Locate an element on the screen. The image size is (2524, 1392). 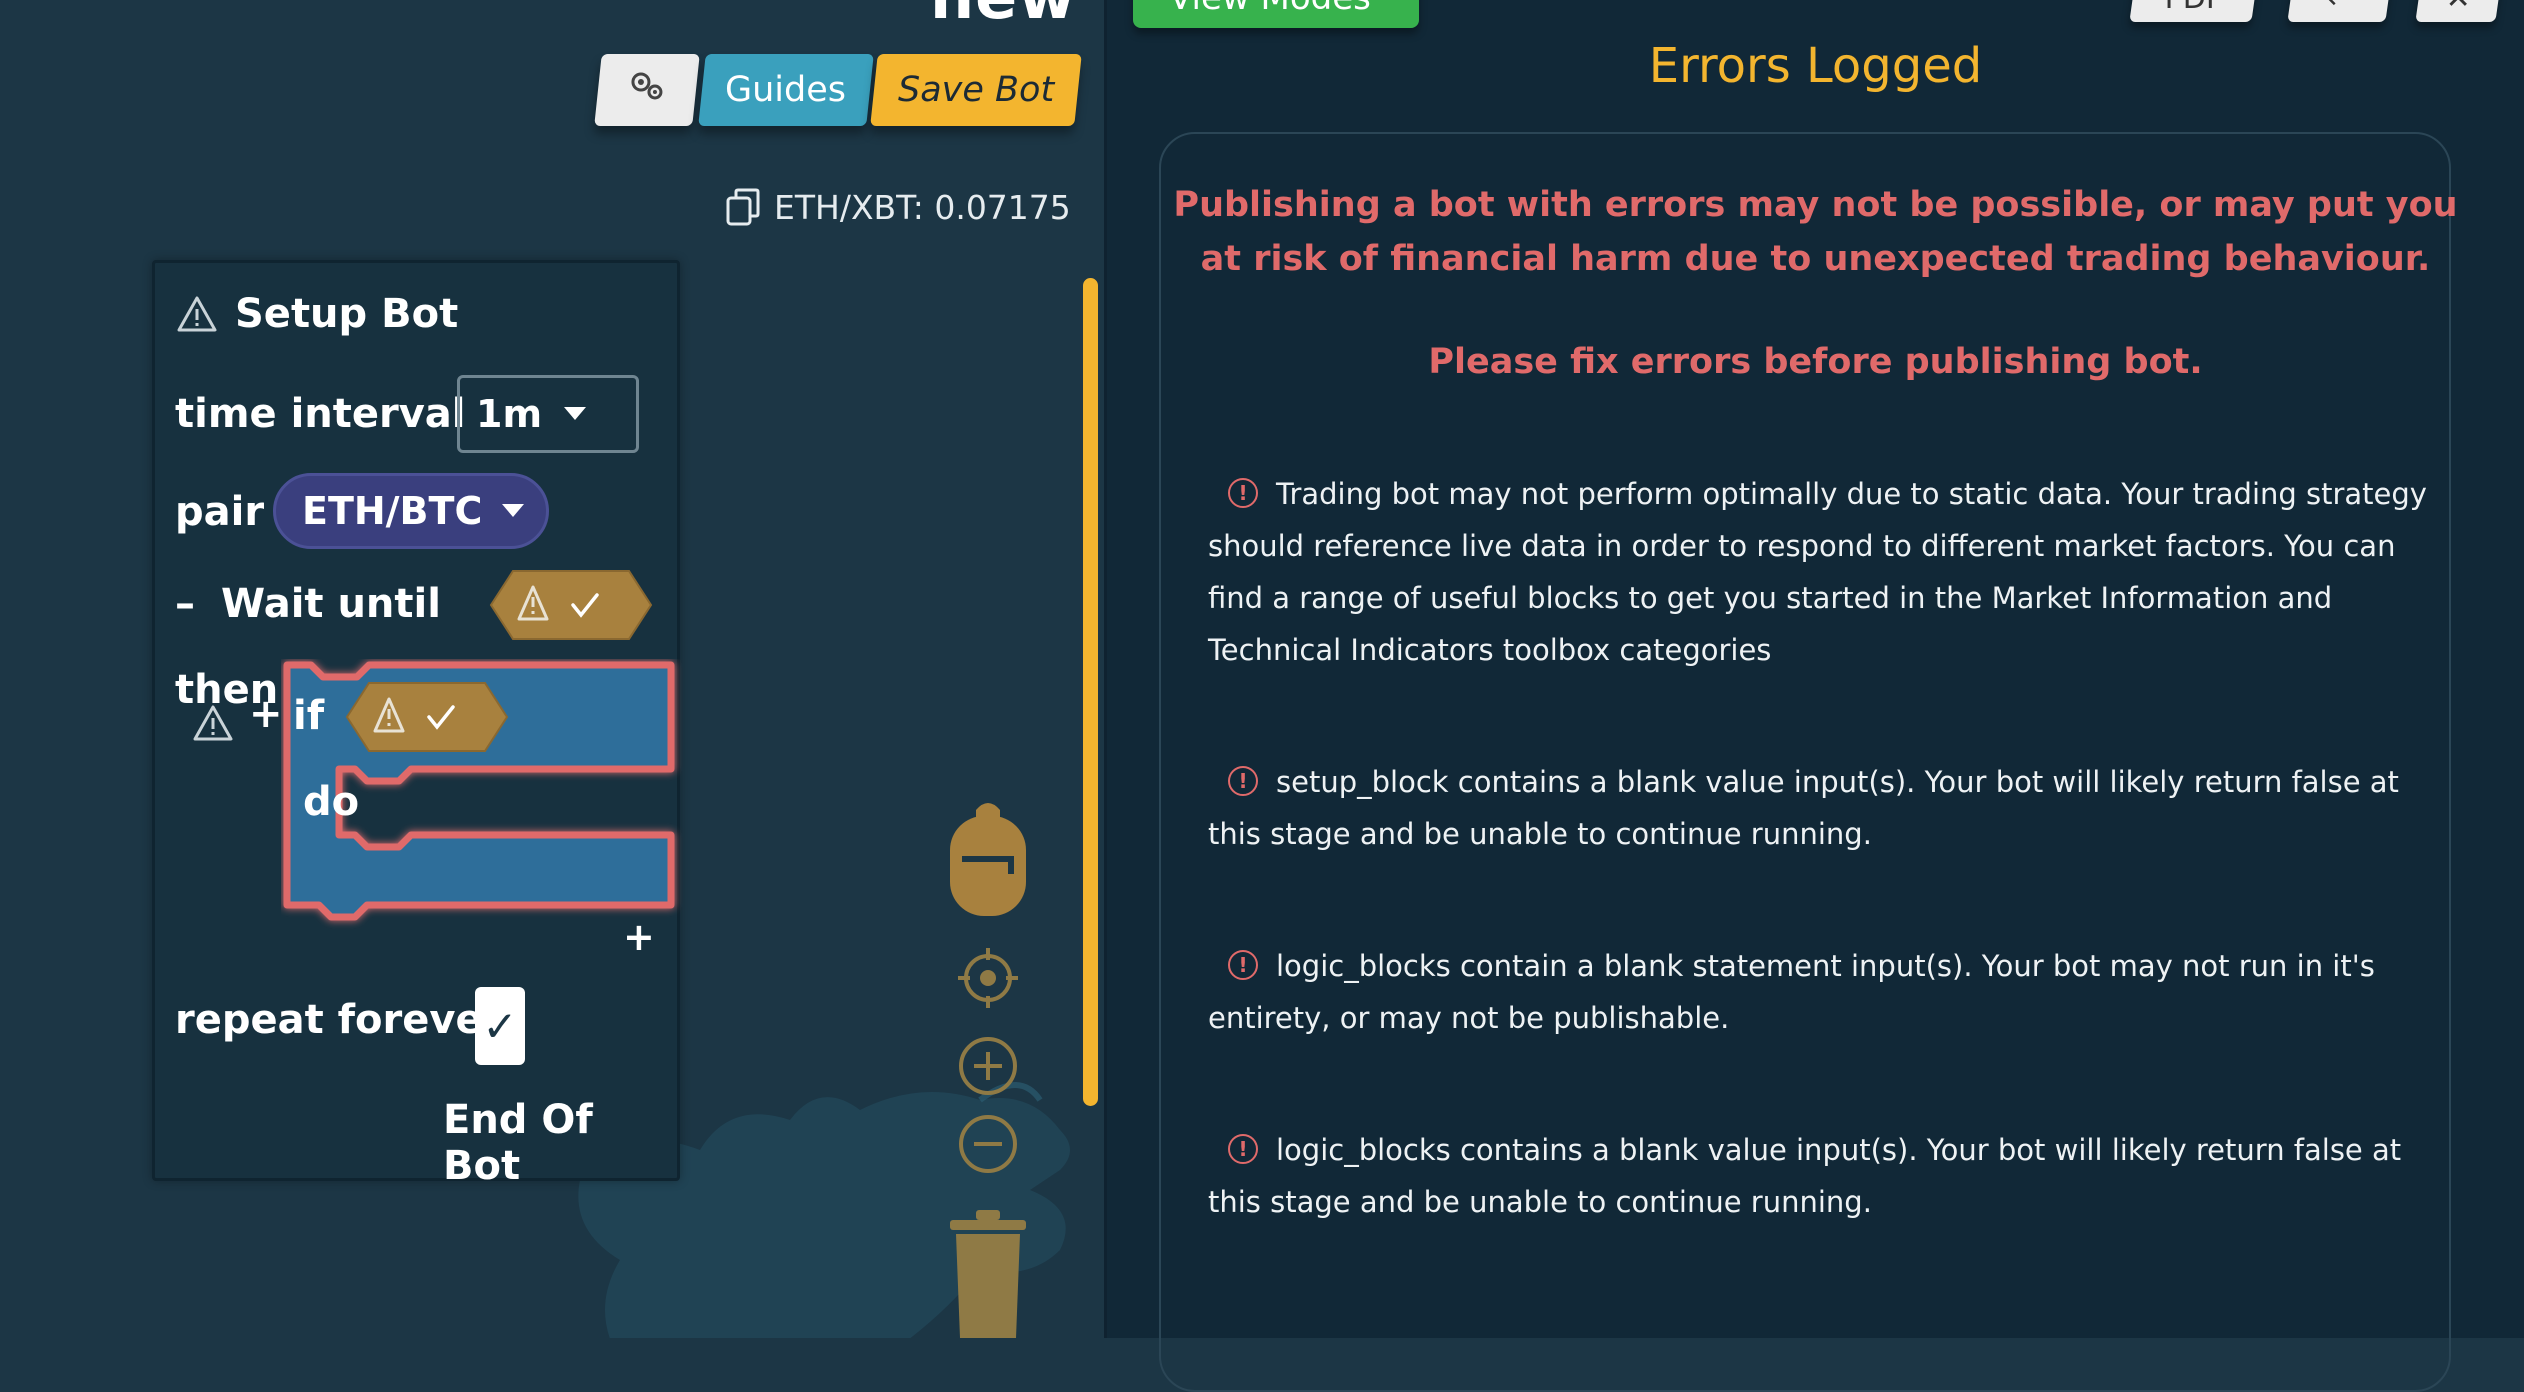
back-arrow-icon: ← is located at coordinates (2339, 8).